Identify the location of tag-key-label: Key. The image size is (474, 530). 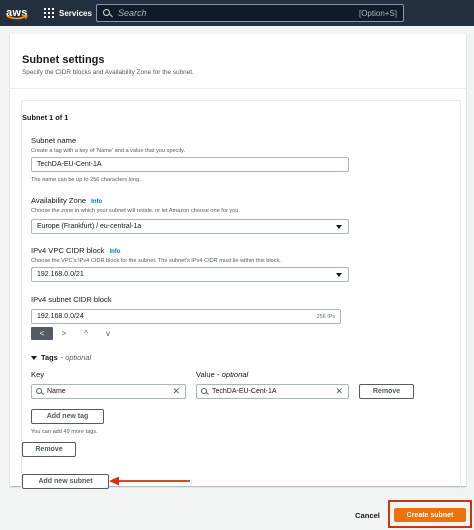
(38, 374).